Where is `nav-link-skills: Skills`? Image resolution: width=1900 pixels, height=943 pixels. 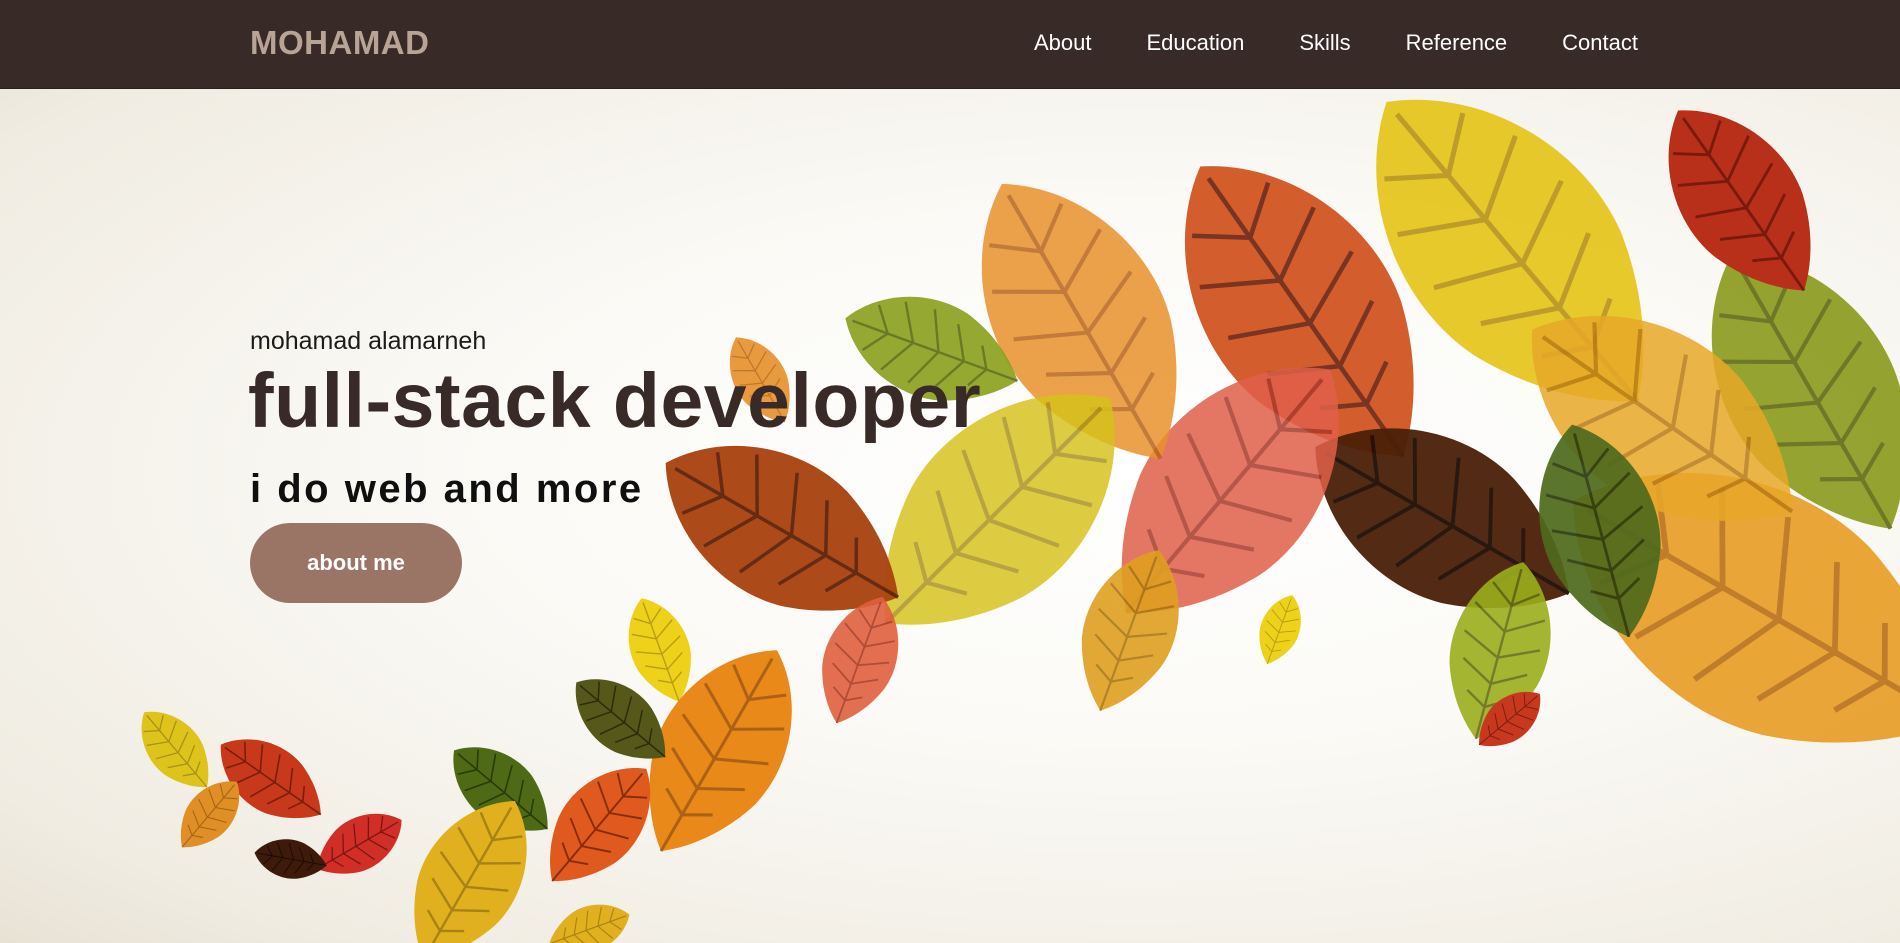
nav-link-skills: Skills is located at coordinates (1324, 43).